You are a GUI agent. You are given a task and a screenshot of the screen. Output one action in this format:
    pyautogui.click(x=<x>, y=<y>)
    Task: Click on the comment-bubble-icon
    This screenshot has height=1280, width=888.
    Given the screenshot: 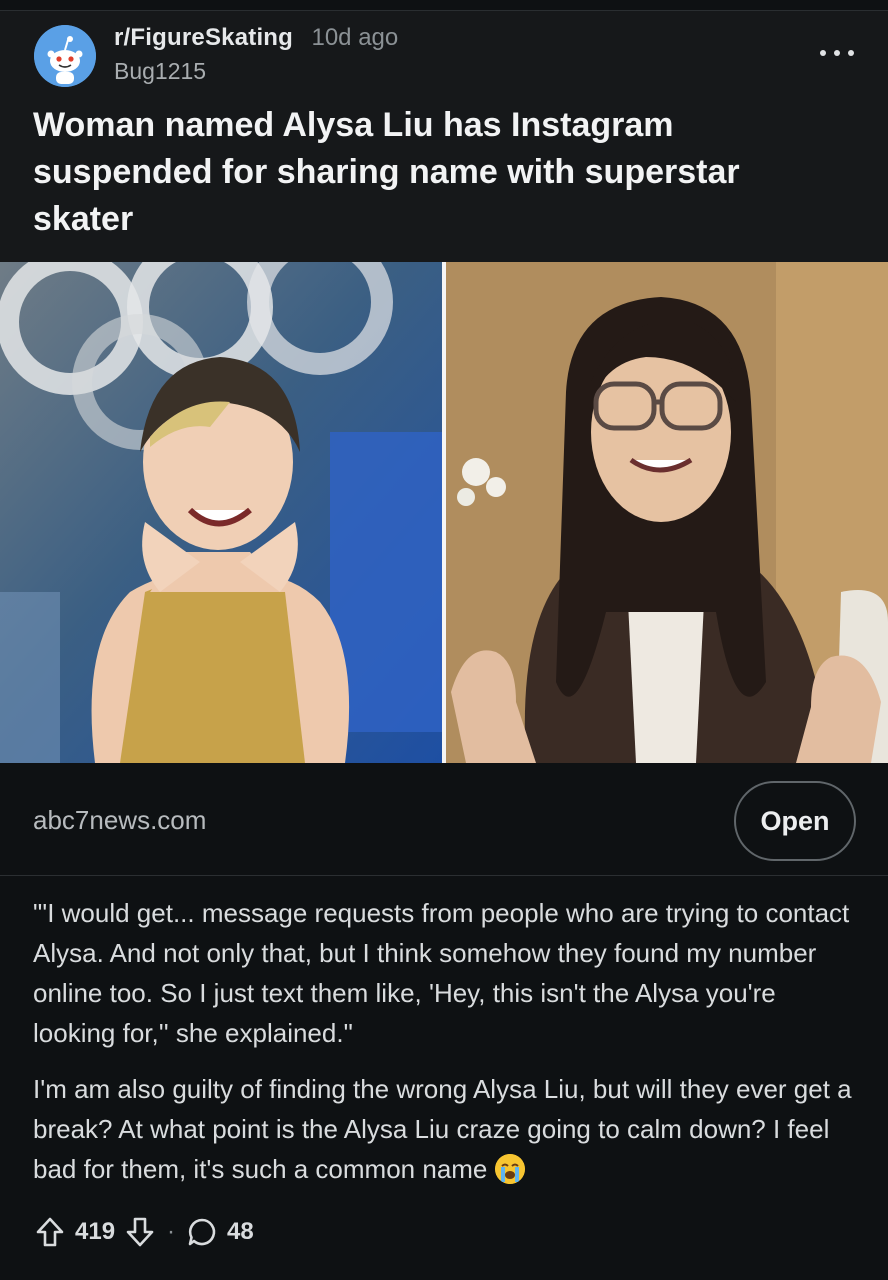 What is the action you would take?
    pyautogui.click(x=202, y=1232)
    